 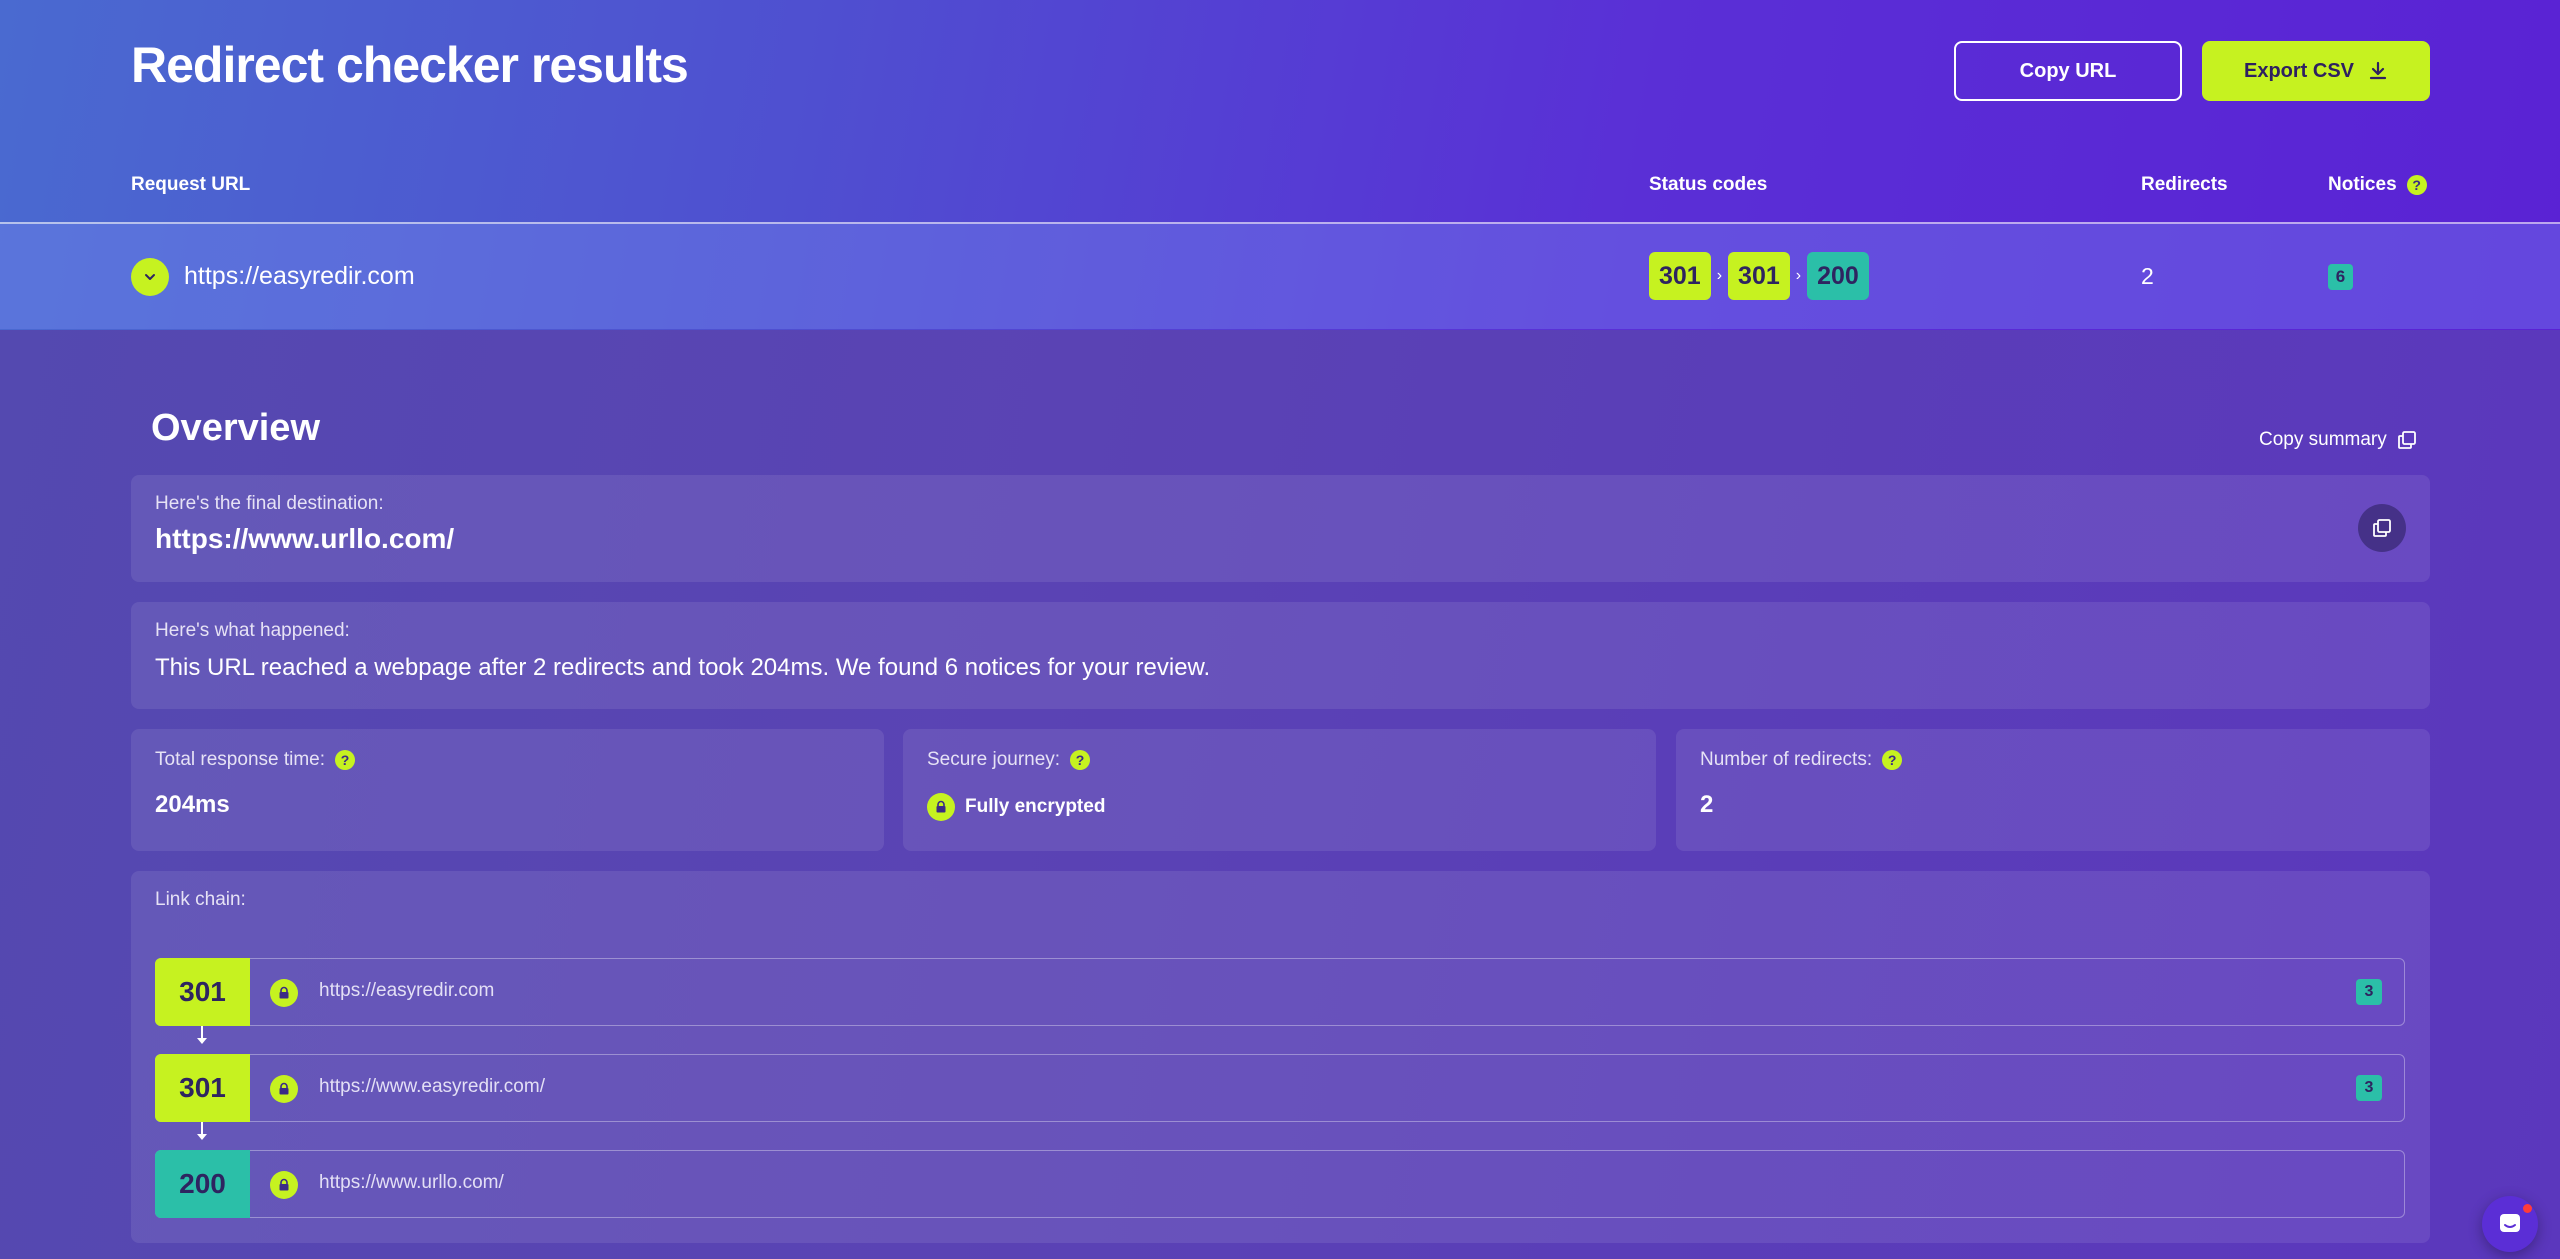 I want to click on secure-journey-label: Secure journey:, so click(x=994, y=759).